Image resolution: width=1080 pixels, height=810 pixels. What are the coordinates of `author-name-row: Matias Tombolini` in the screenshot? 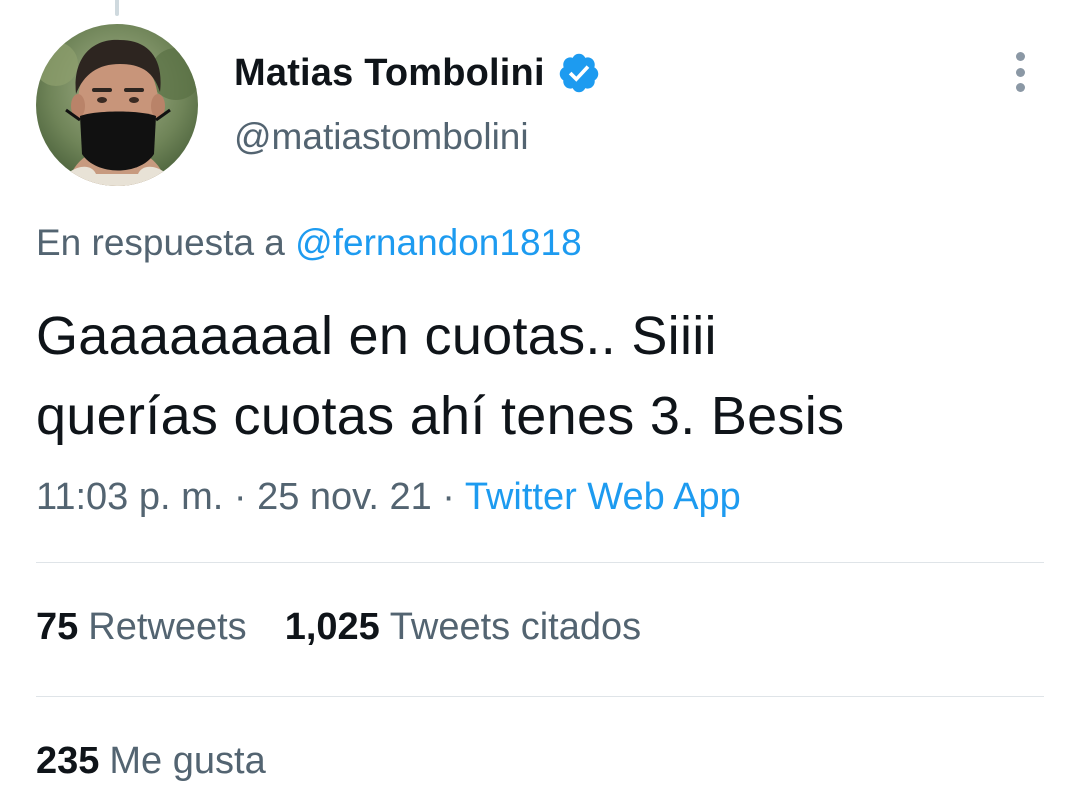 It's located at (417, 73).